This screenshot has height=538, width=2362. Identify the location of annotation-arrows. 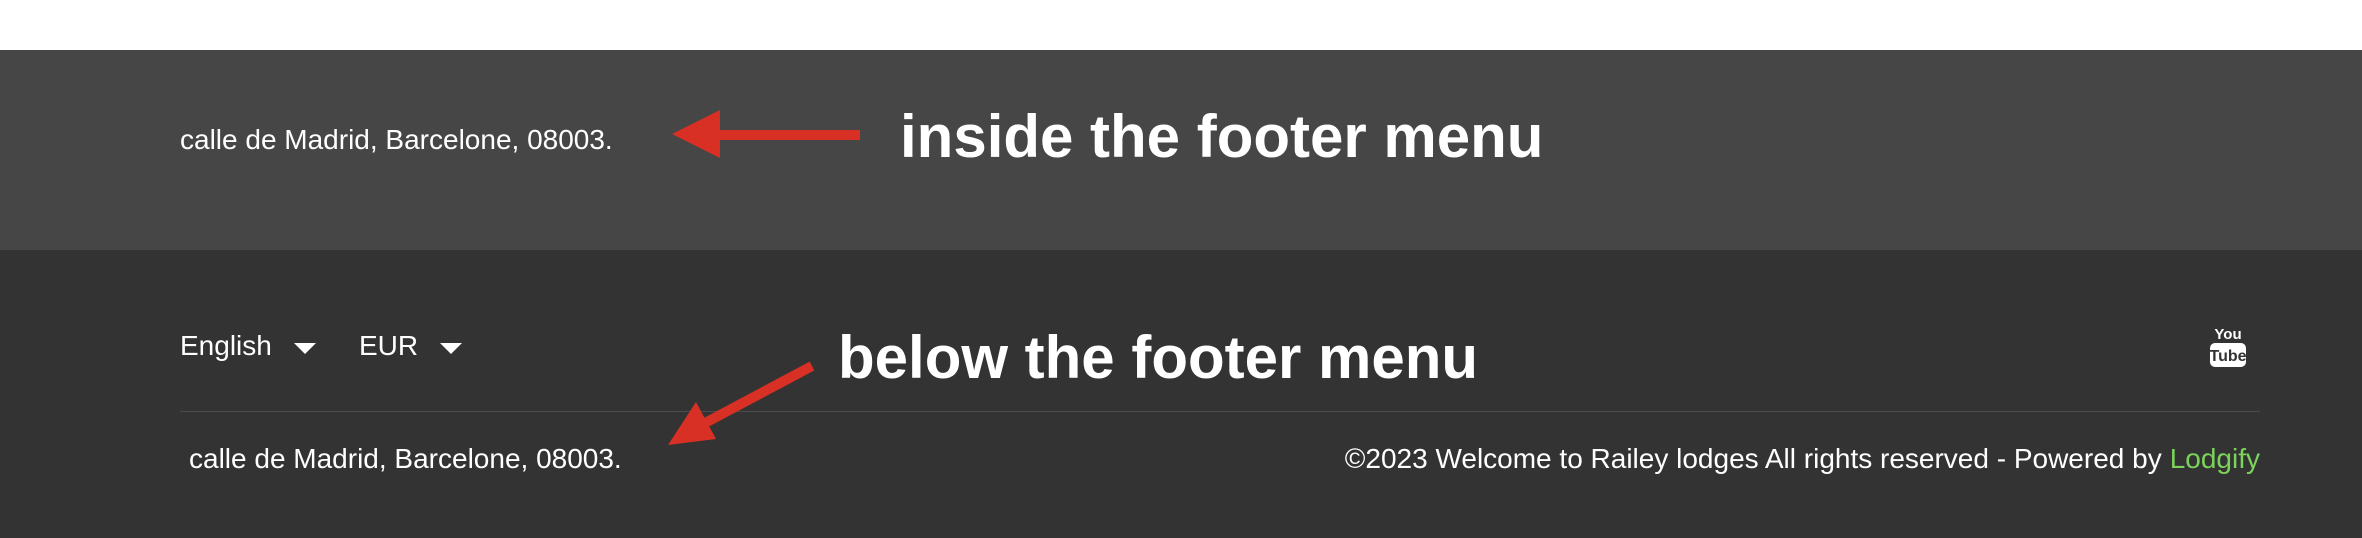
(764, 277).